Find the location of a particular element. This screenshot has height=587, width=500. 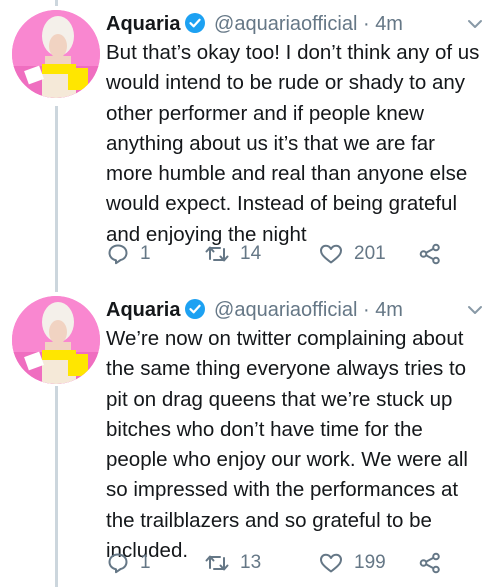

tweet-actions: 1 14 201 is located at coordinates (303, 254).